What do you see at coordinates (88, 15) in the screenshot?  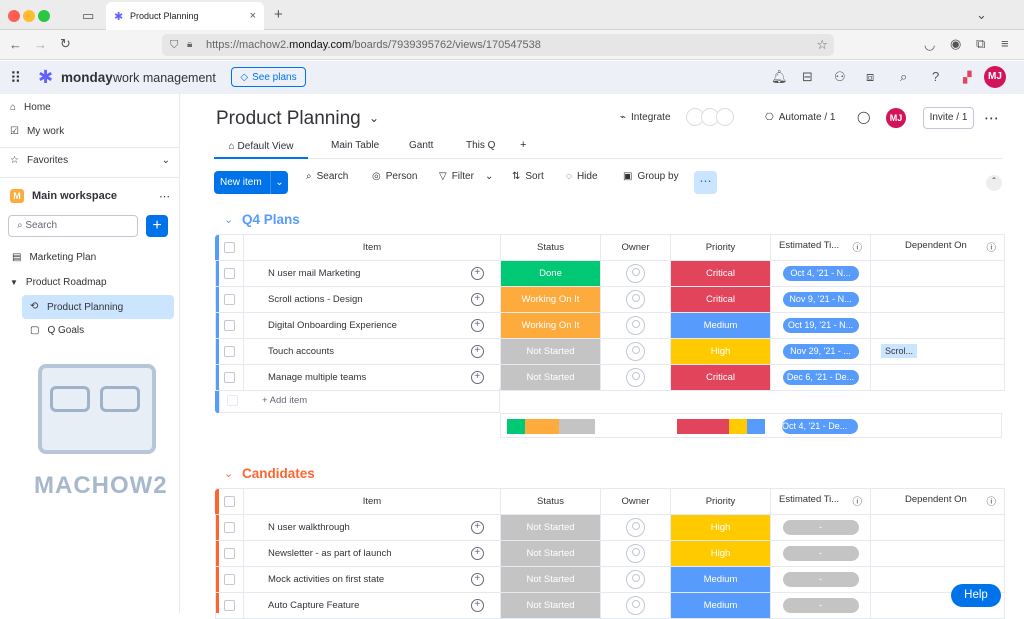 I see `tab-overview-icon: ▭` at bounding box center [88, 15].